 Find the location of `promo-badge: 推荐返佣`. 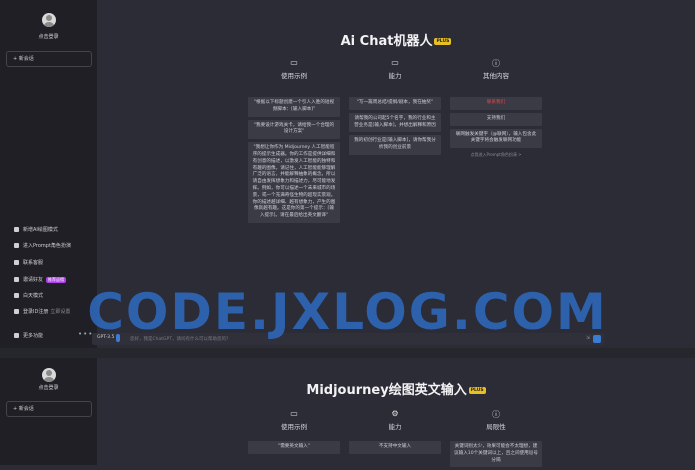

promo-badge: 推荐返佣 is located at coordinates (56, 279).